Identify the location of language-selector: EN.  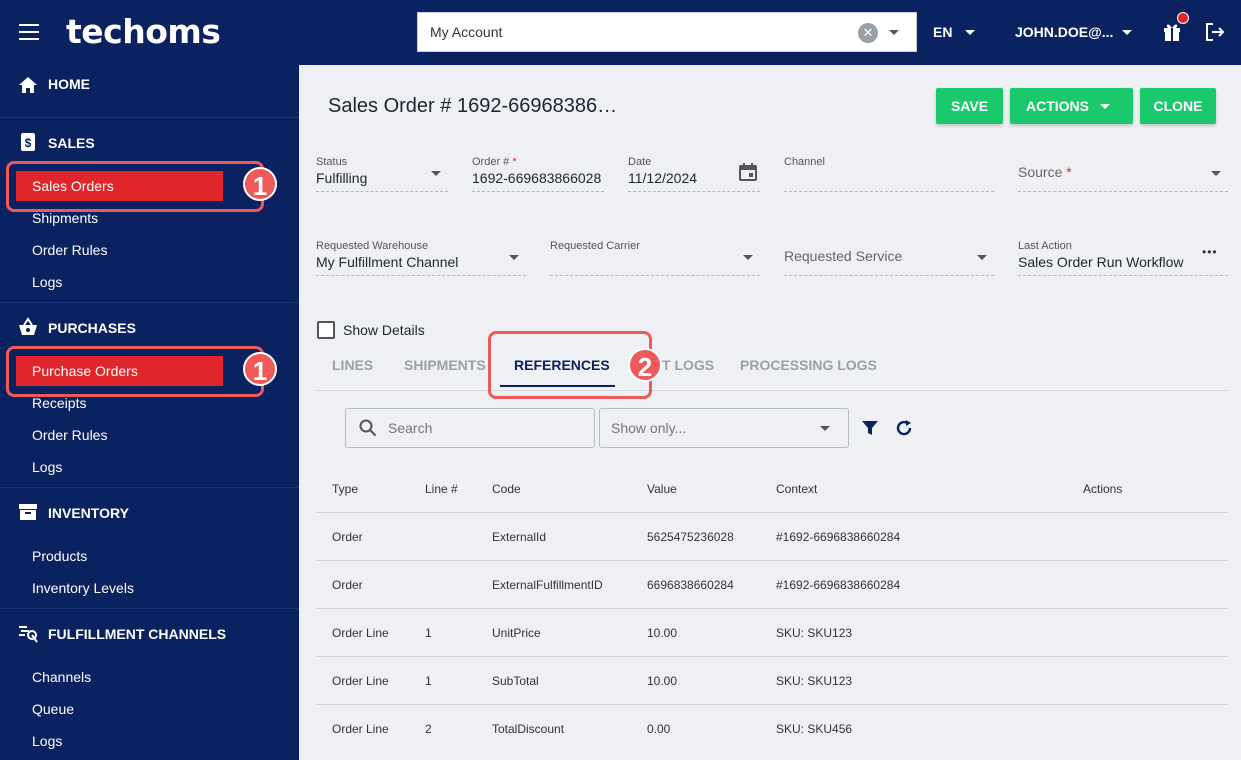
(942, 32).